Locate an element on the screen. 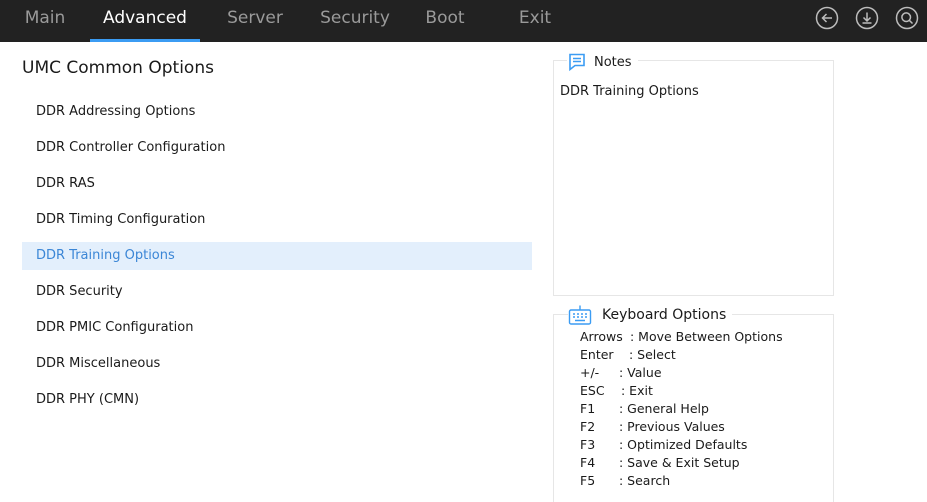 The height and width of the screenshot is (502, 927). notes-title: Notes is located at coordinates (613, 62).